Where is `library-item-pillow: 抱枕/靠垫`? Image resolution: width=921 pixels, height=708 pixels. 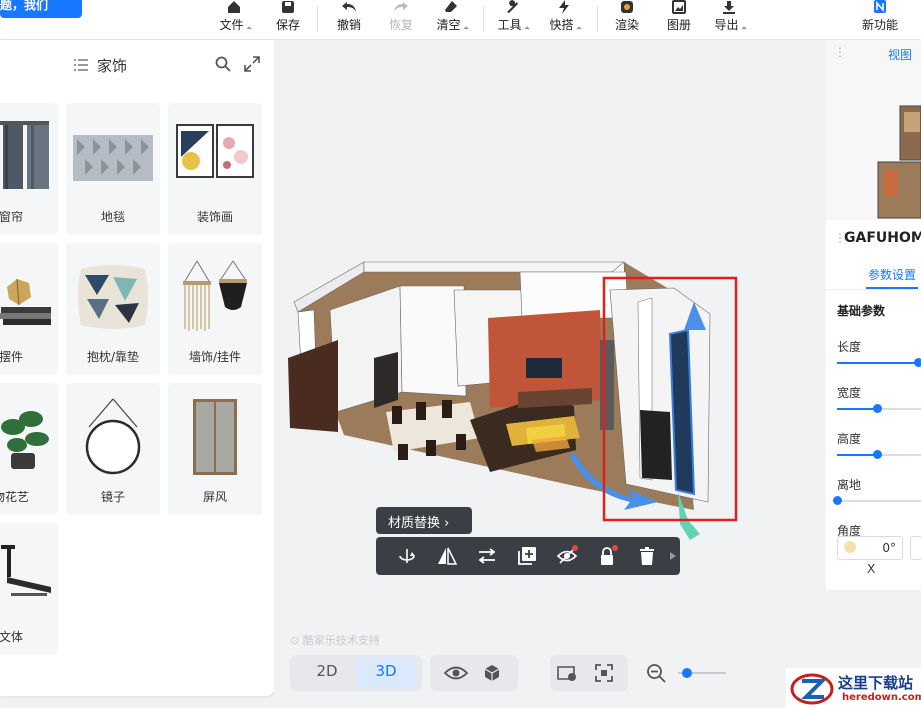 library-item-pillow: 抱枕/靠垫 is located at coordinates (113, 309).